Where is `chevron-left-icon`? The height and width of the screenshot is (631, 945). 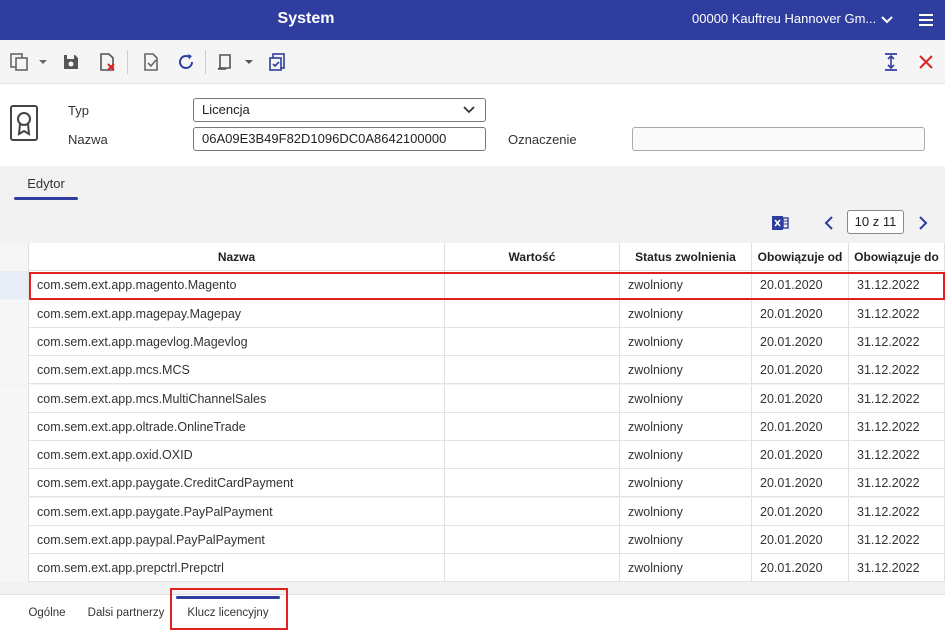 chevron-left-icon is located at coordinates (829, 223).